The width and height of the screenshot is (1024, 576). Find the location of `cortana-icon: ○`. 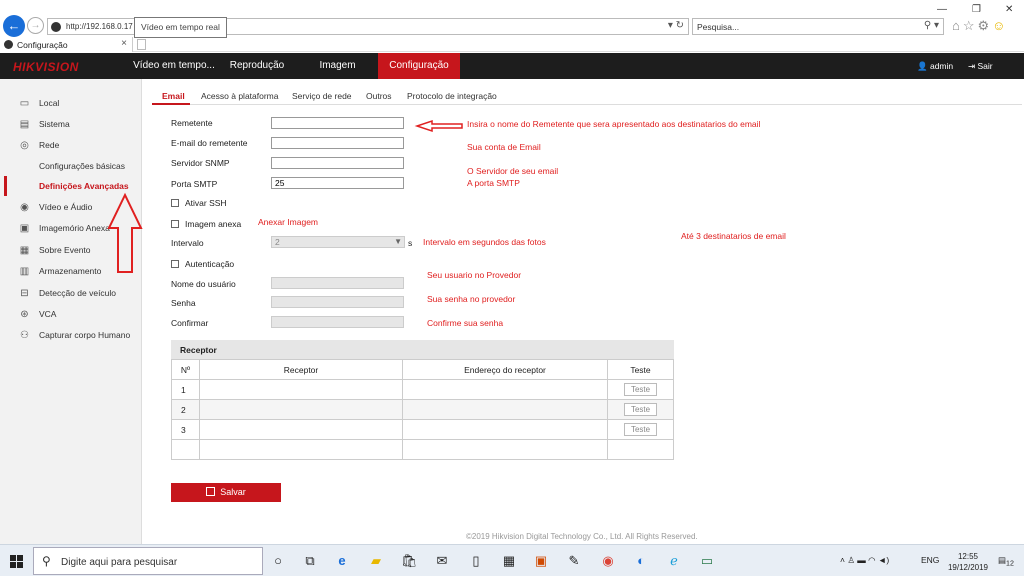

cortana-icon: ○ is located at coordinates (278, 561).